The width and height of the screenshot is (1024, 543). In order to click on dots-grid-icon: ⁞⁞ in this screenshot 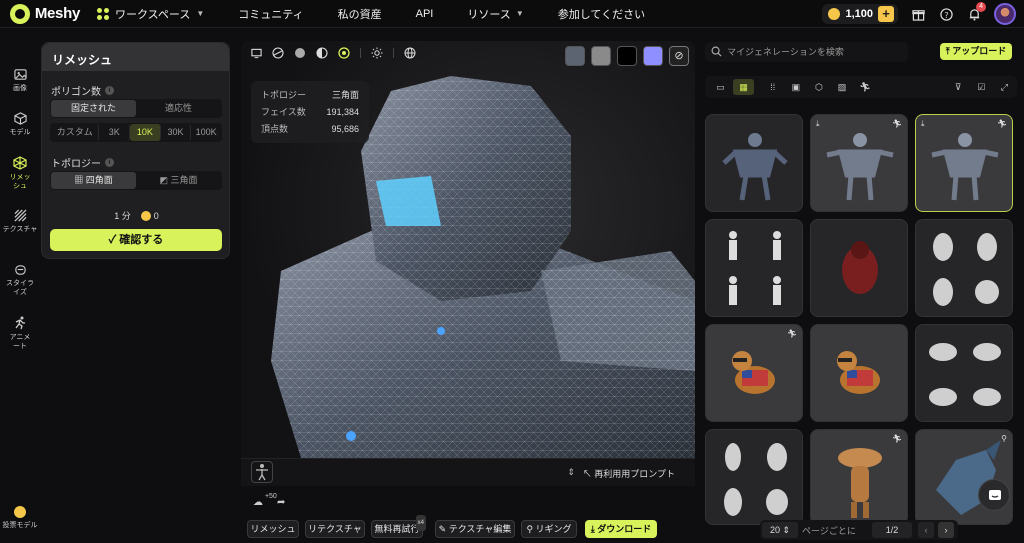, I will do `click(772, 87)`.